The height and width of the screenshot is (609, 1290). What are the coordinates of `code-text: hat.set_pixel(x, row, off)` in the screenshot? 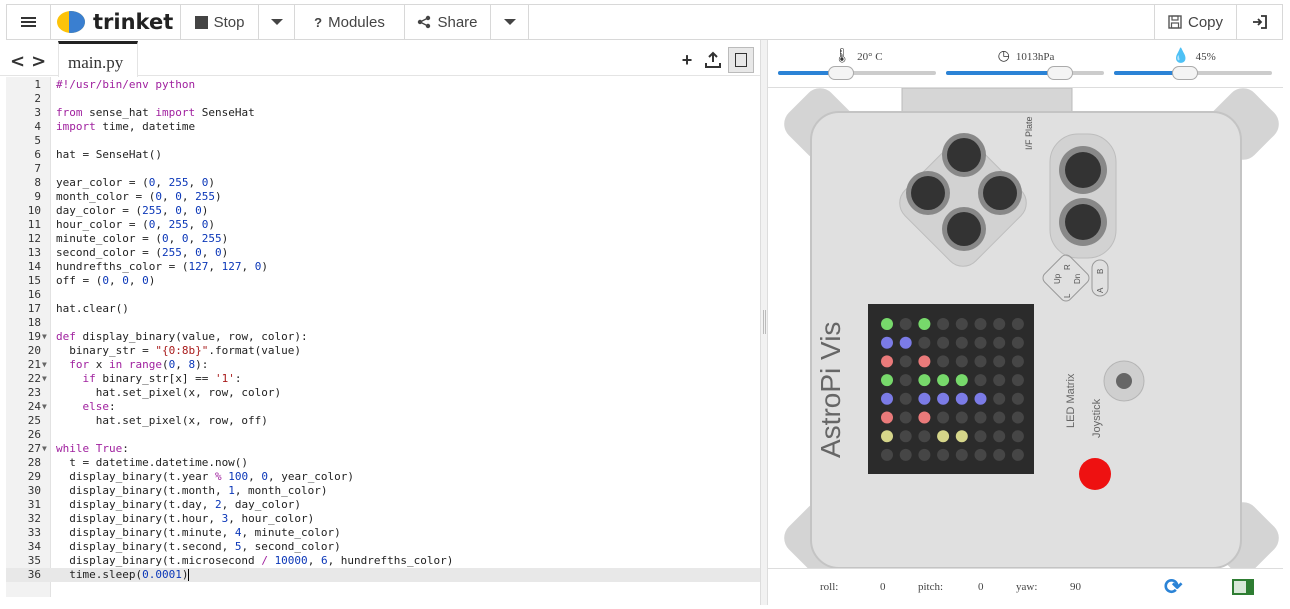 It's located at (162, 420).